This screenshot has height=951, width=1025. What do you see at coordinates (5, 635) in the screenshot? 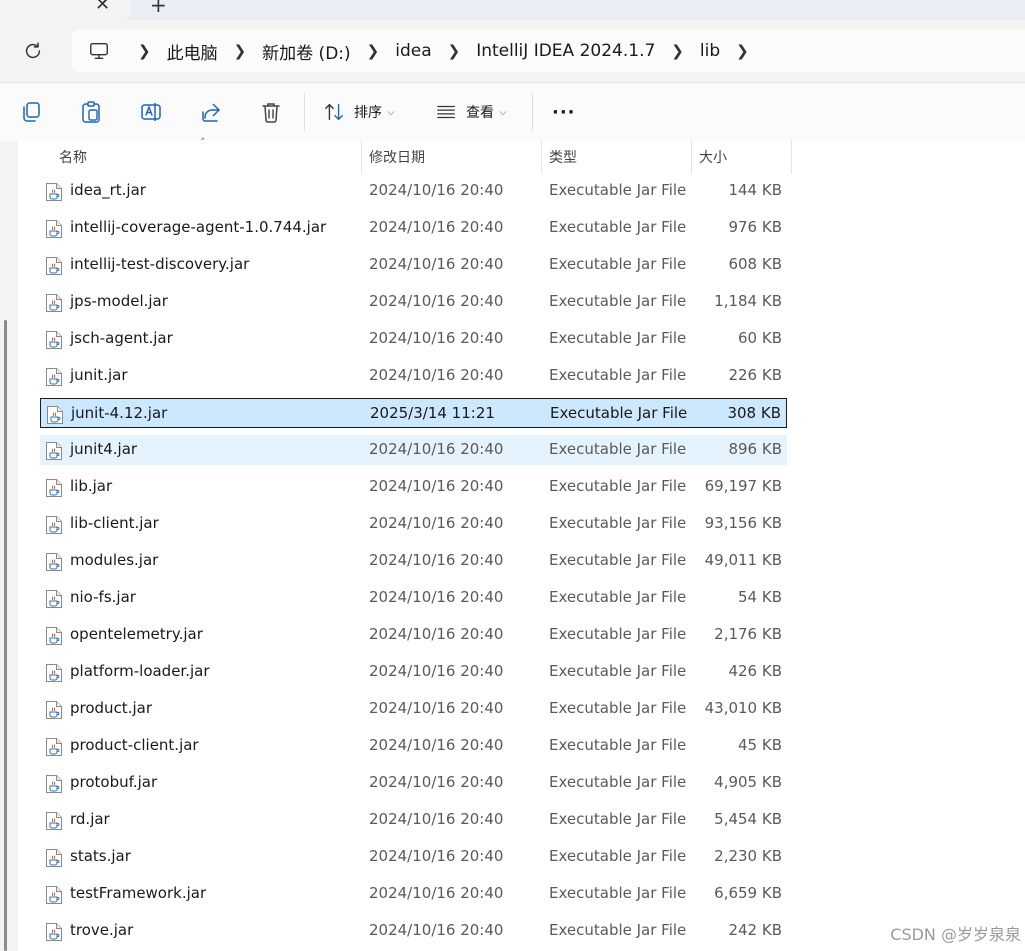
I see `scrollbar` at bounding box center [5, 635].